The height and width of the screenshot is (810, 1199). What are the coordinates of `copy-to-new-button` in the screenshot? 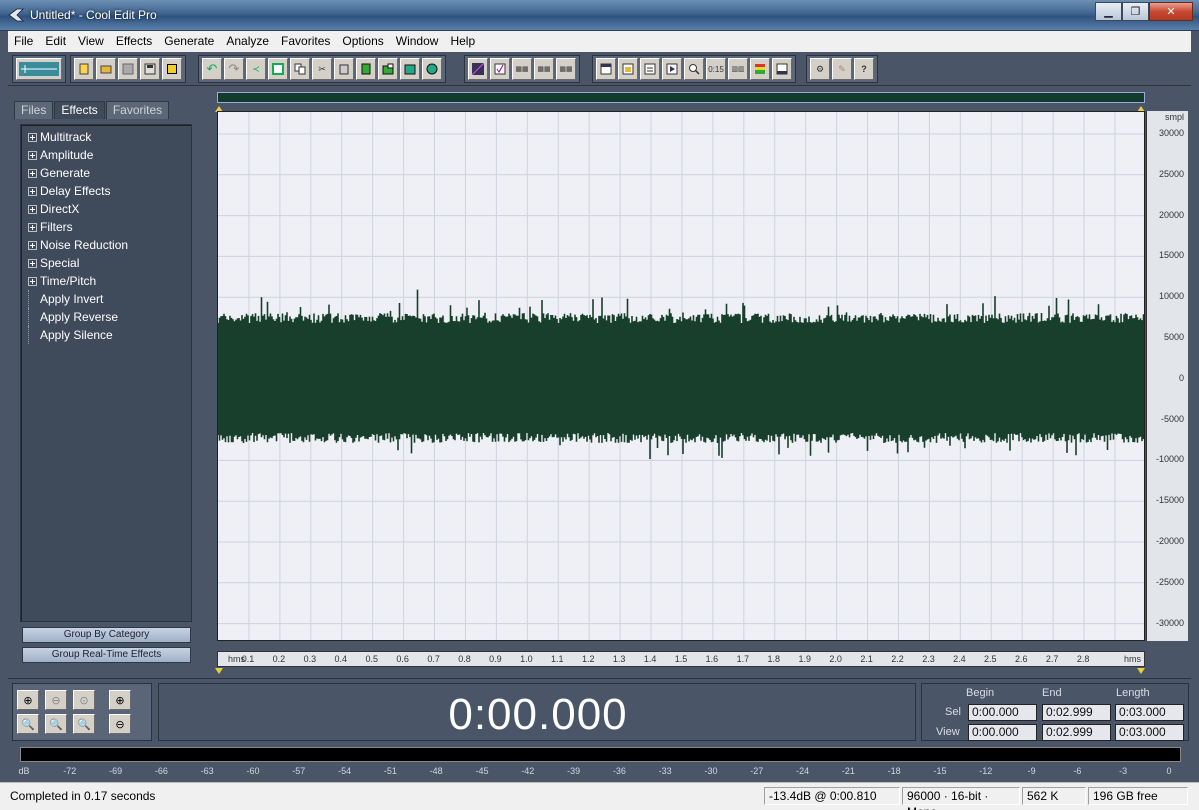 It's located at (278, 69).